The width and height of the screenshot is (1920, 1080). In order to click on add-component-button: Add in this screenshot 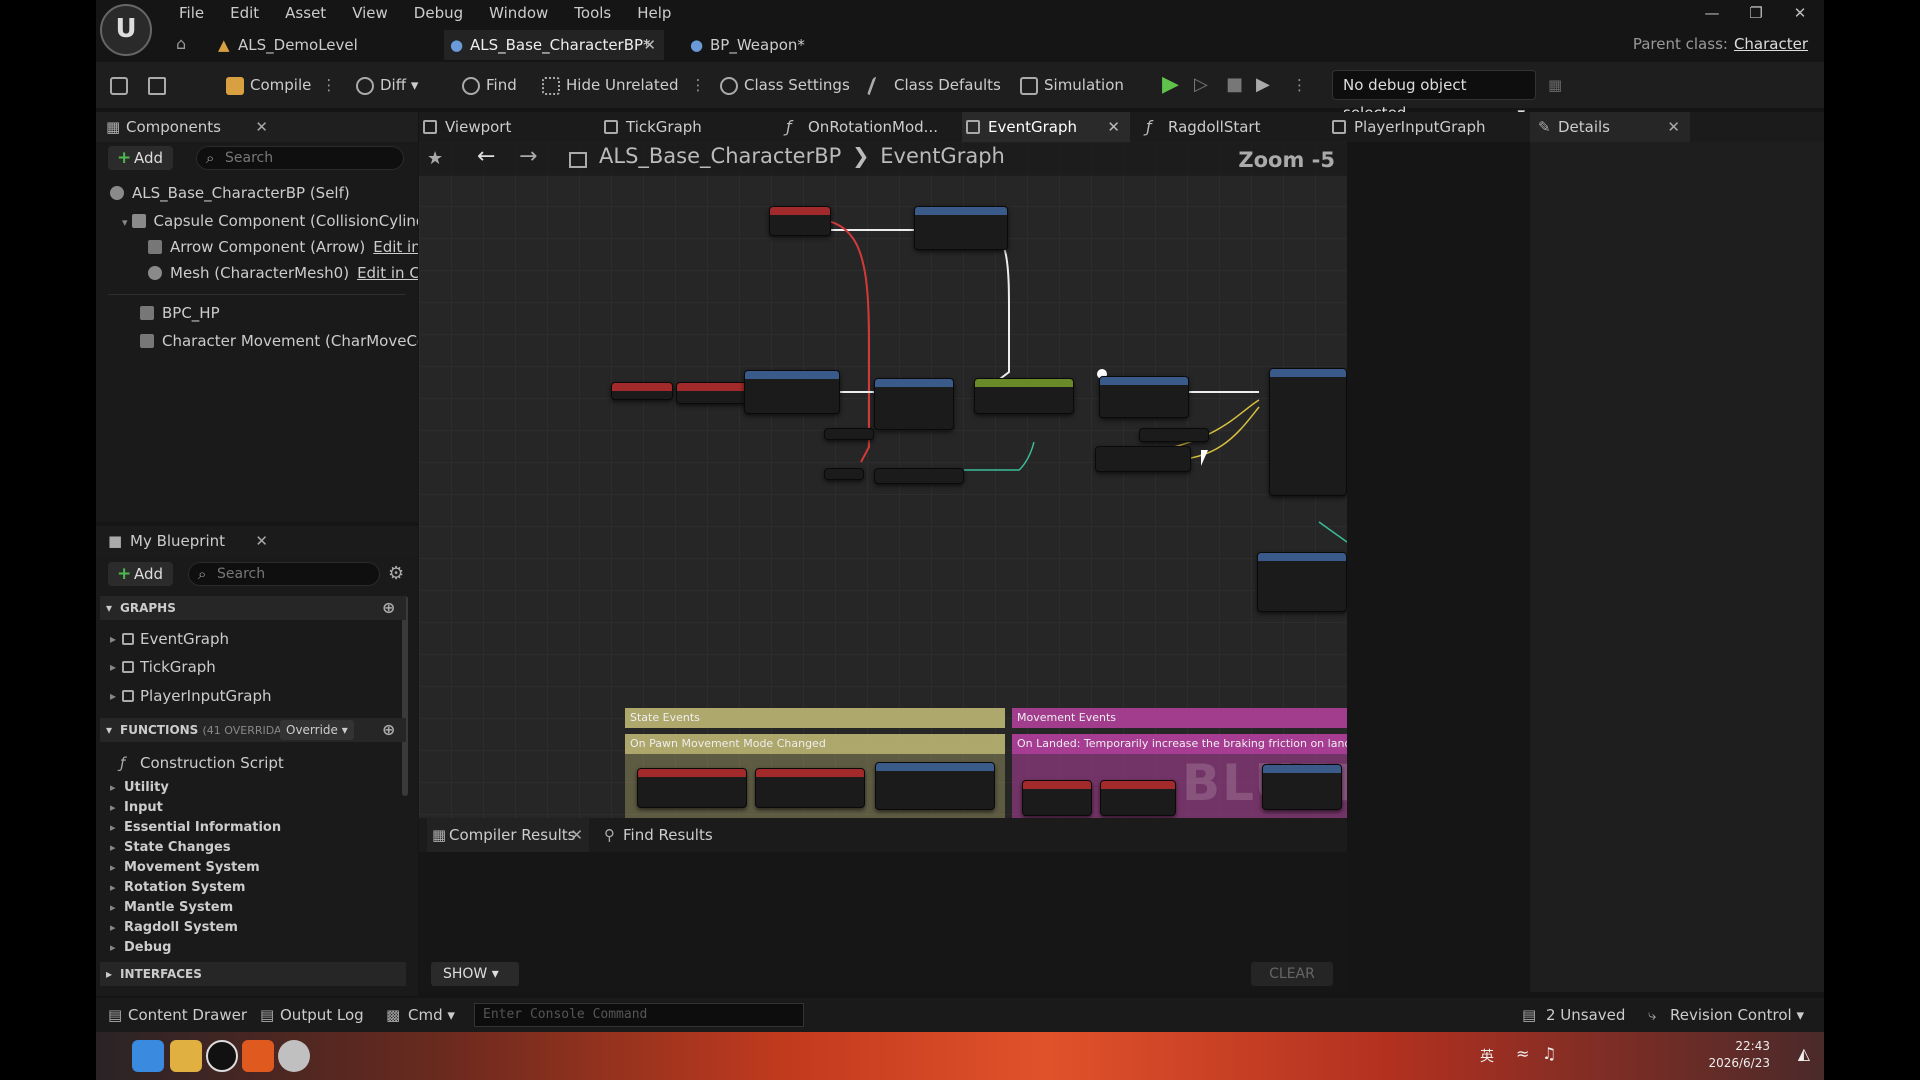, I will do `click(141, 158)`.